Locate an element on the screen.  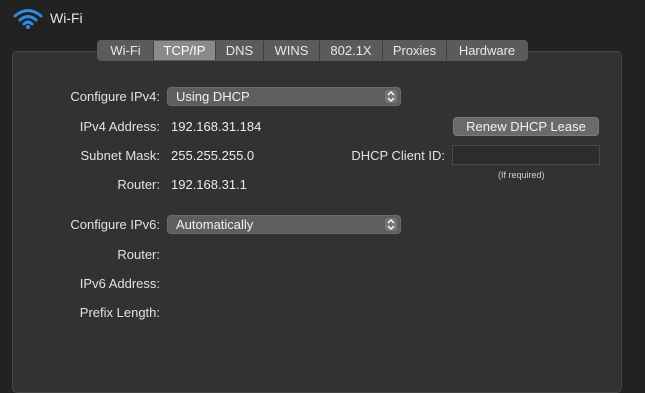
renew-dhcp-lease-button: Renew DHCP Lease is located at coordinates (526, 126).